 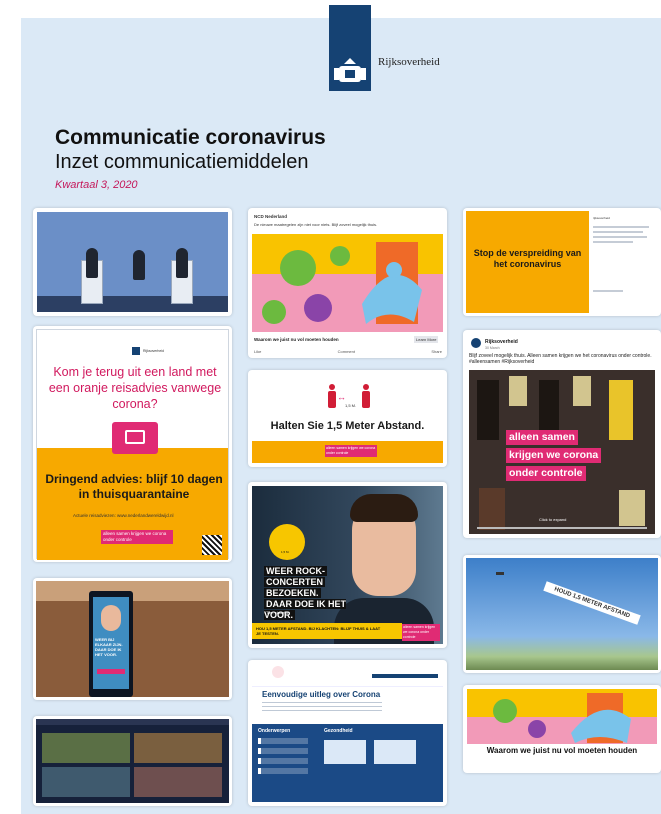 What do you see at coordinates (409, 62) in the screenshot?
I see `org-name: Rijksoverheid` at bounding box center [409, 62].